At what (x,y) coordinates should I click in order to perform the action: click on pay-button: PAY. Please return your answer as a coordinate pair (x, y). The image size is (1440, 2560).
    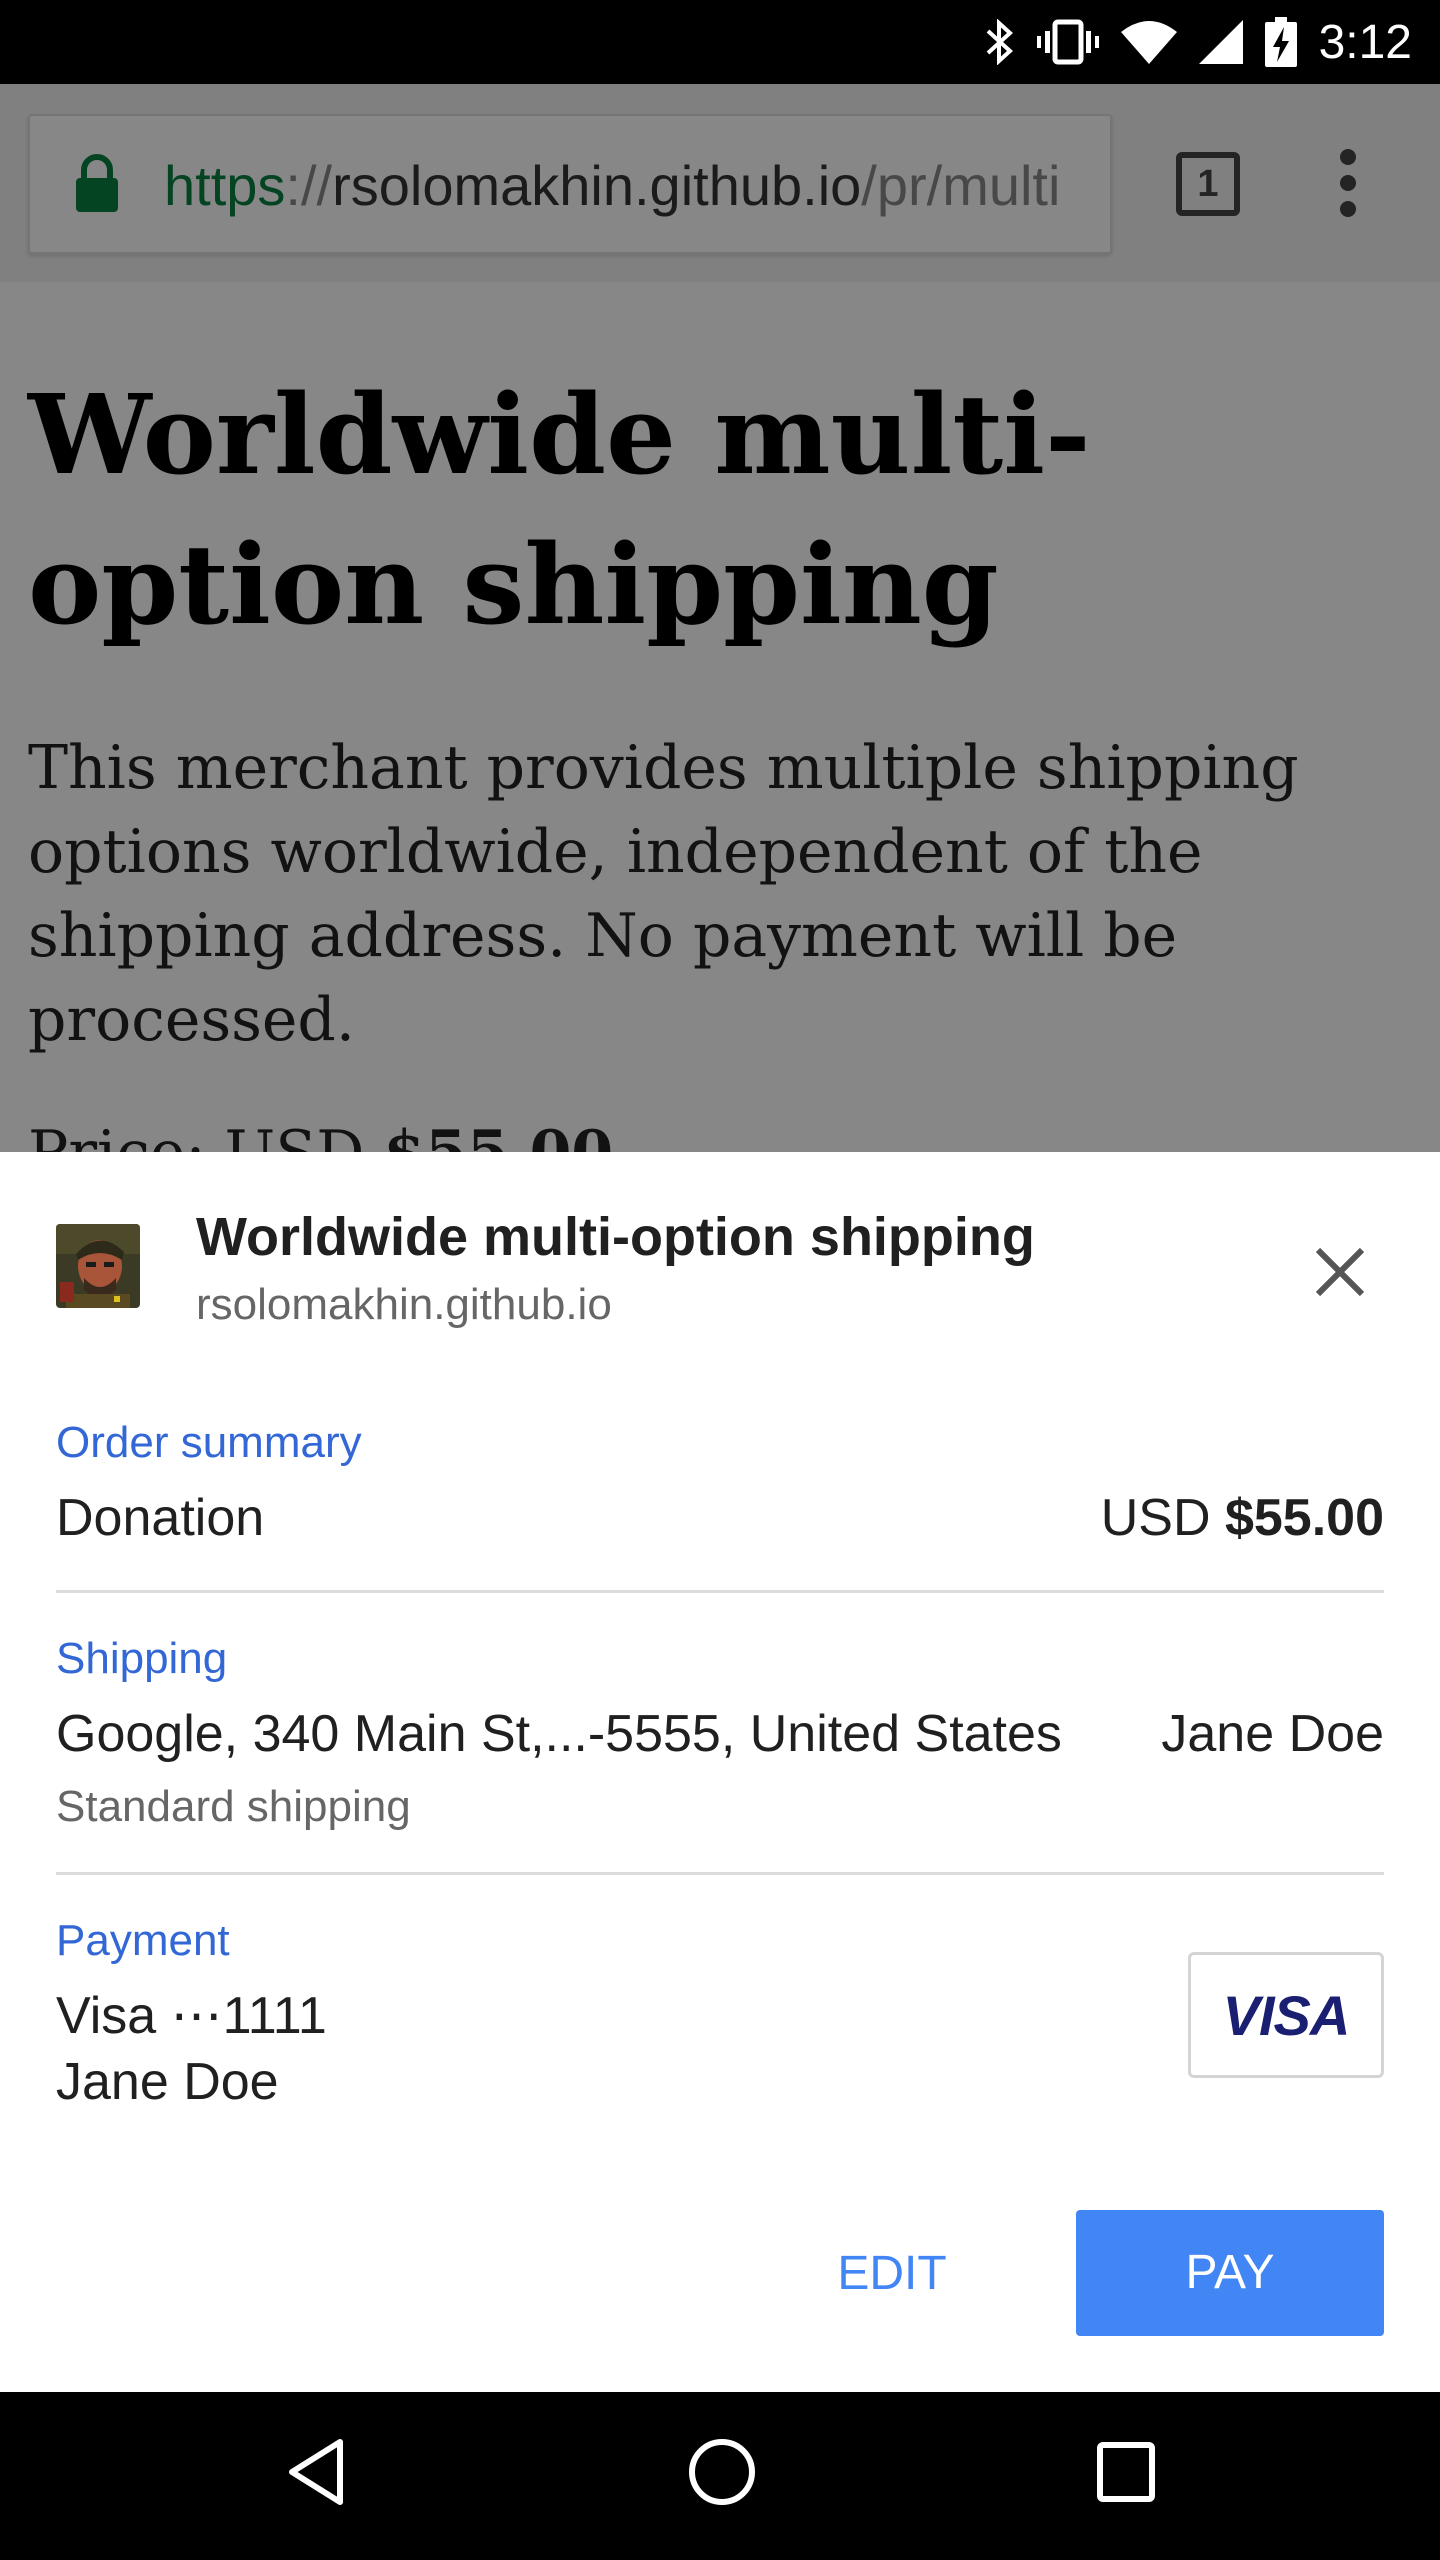
    Looking at the image, I should click on (1230, 2273).